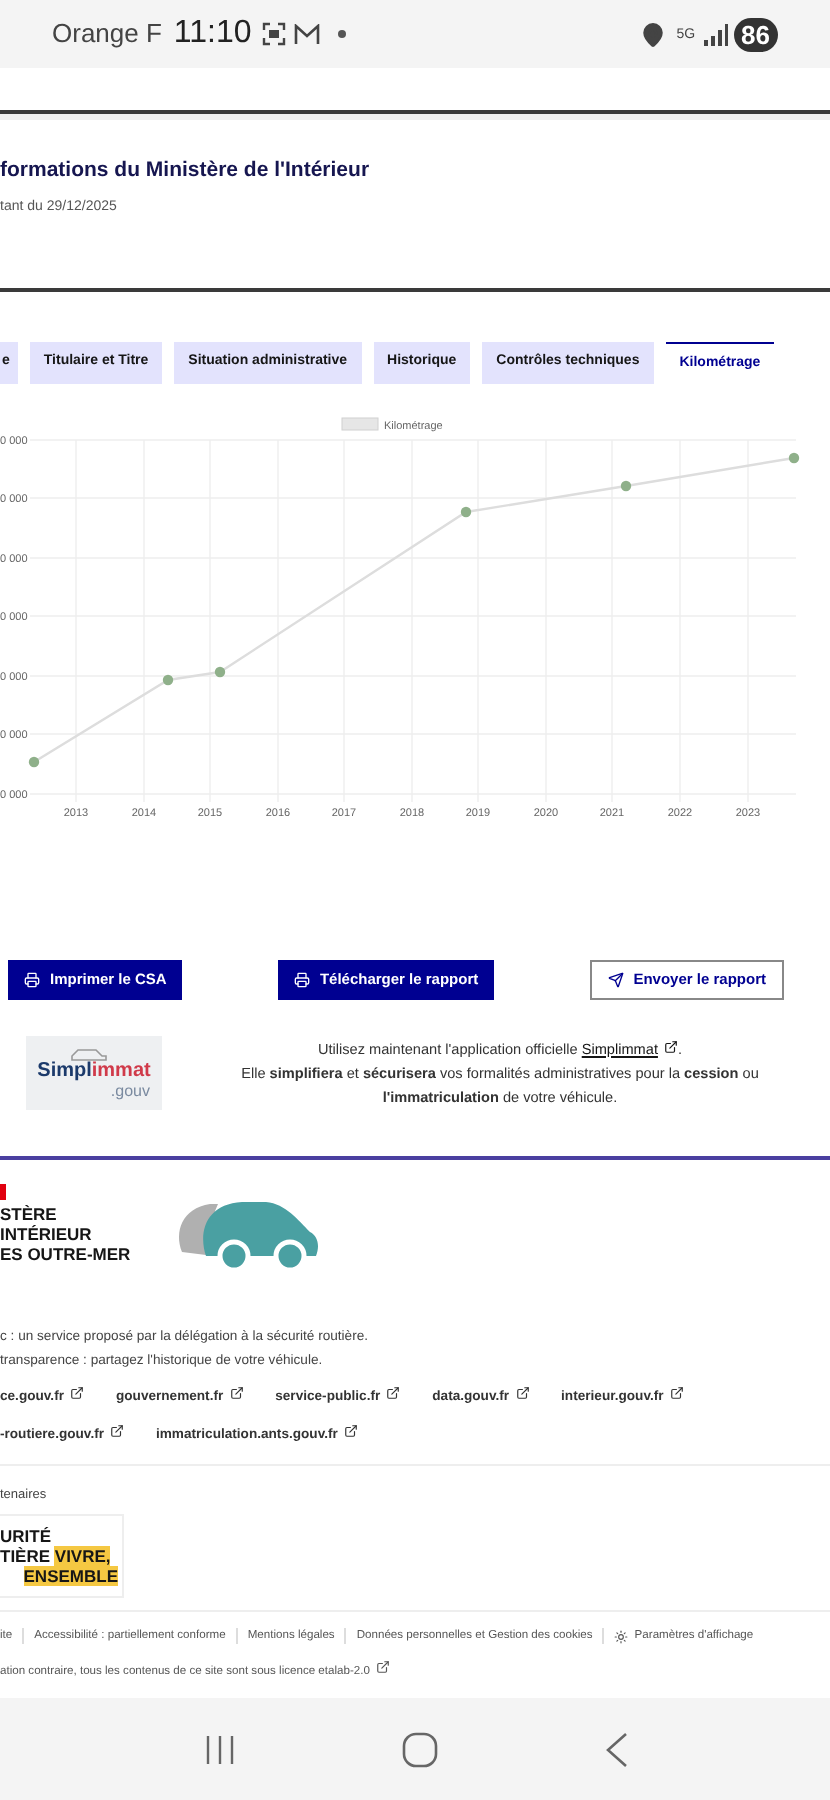  Describe the element at coordinates (360, 424) in the screenshot. I see `legend-swatch-icon` at that location.